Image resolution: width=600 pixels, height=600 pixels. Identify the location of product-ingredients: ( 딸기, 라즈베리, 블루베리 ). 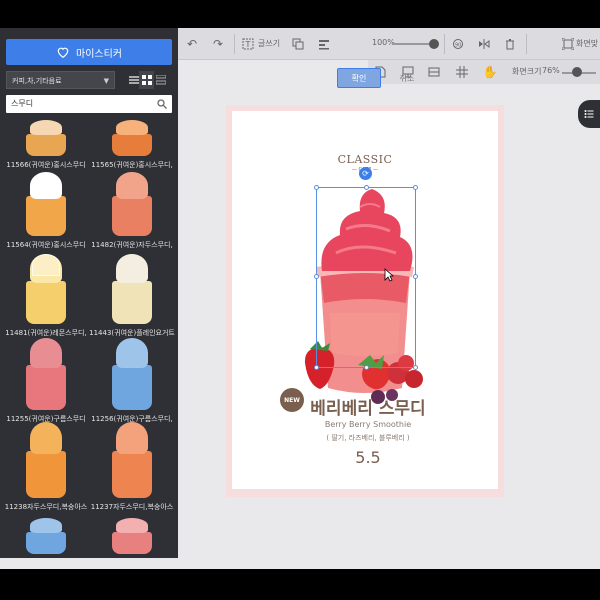
(368, 438).